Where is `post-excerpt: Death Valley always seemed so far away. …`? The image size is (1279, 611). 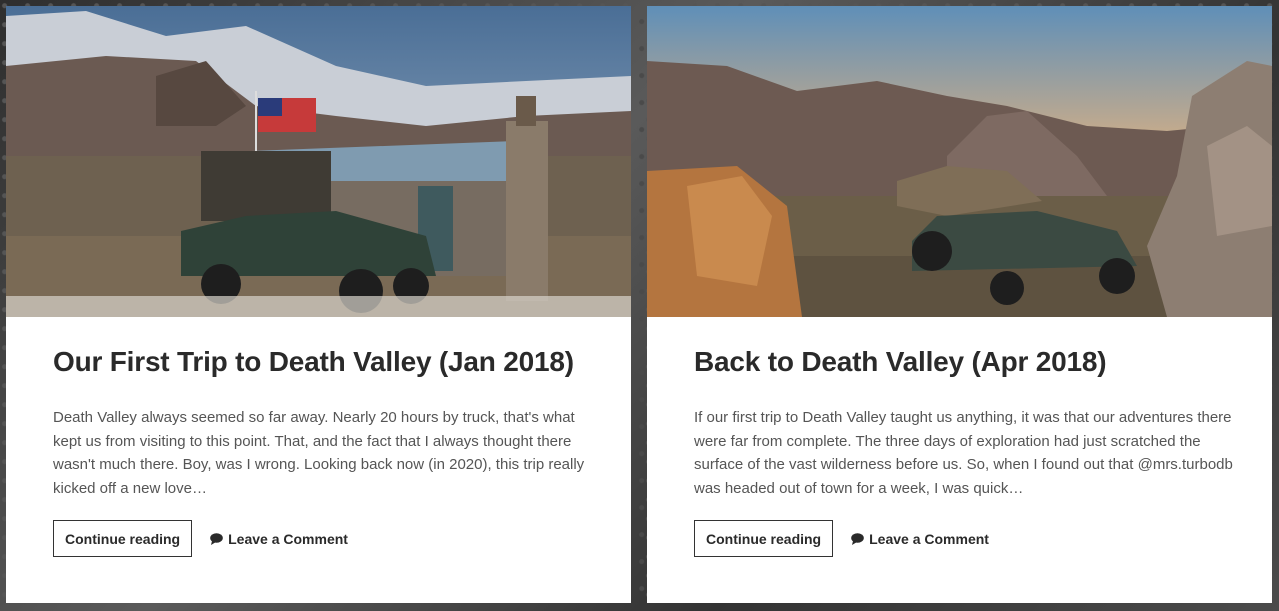 post-excerpt: Death Valley always seemed so far away. … is located at coordinates (319, 453).